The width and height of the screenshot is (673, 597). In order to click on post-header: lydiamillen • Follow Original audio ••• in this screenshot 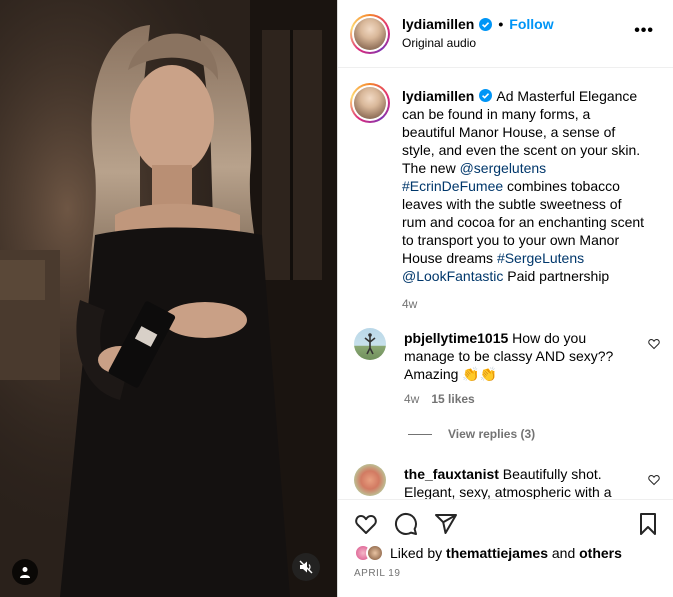, I will do `click(505, 34)`.